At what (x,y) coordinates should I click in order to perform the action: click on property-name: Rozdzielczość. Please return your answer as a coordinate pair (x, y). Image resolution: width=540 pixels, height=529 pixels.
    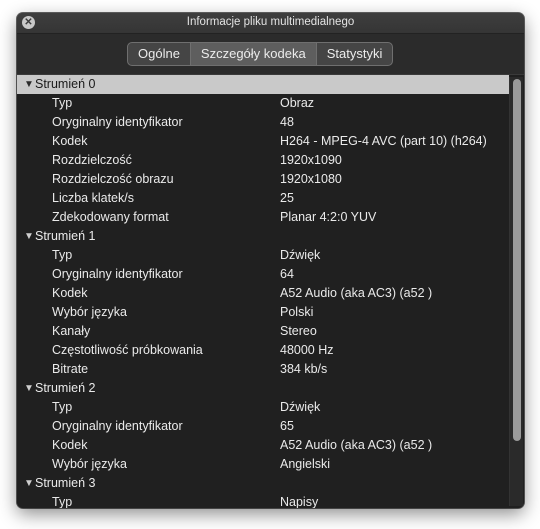
    Looking at the image, I should click on (92, 160).